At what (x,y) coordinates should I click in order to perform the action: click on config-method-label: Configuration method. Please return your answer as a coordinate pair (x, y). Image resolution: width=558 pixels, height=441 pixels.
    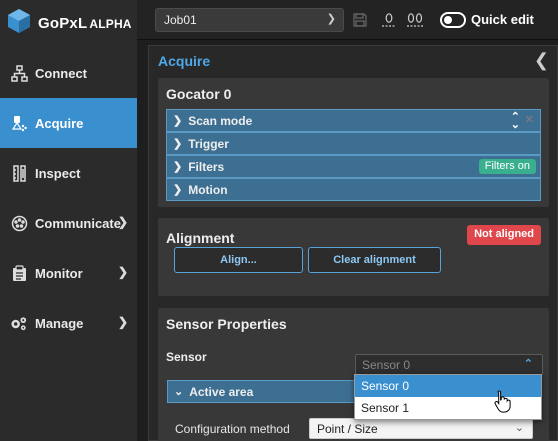
    Looking at the image, I should click on (232, 429).